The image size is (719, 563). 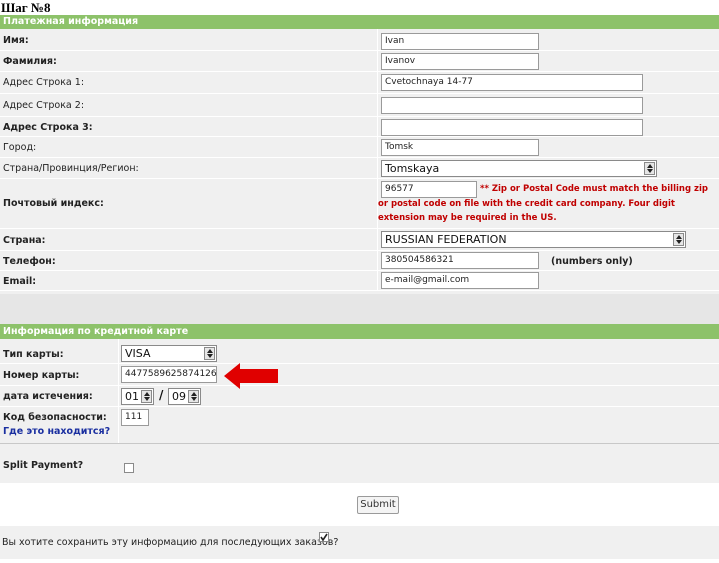 I want to click on card-number-label: Номер карты:, so click(x=41, y=375).